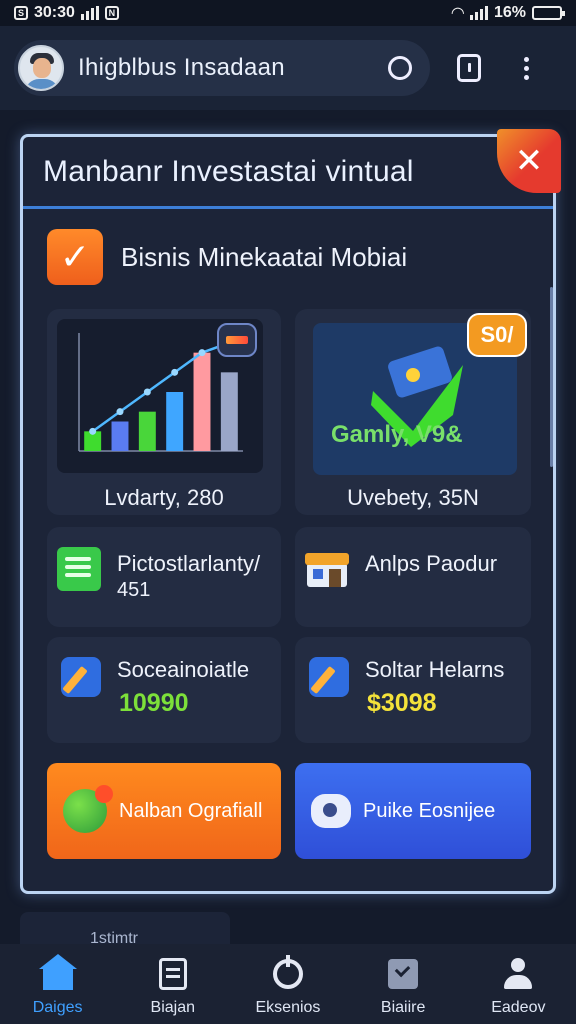 The width and height of the screenshot is (576, 1024). Describe the element at coordinates (237, 340) in the screenshot. I see `chart-badge-icon` at that location.